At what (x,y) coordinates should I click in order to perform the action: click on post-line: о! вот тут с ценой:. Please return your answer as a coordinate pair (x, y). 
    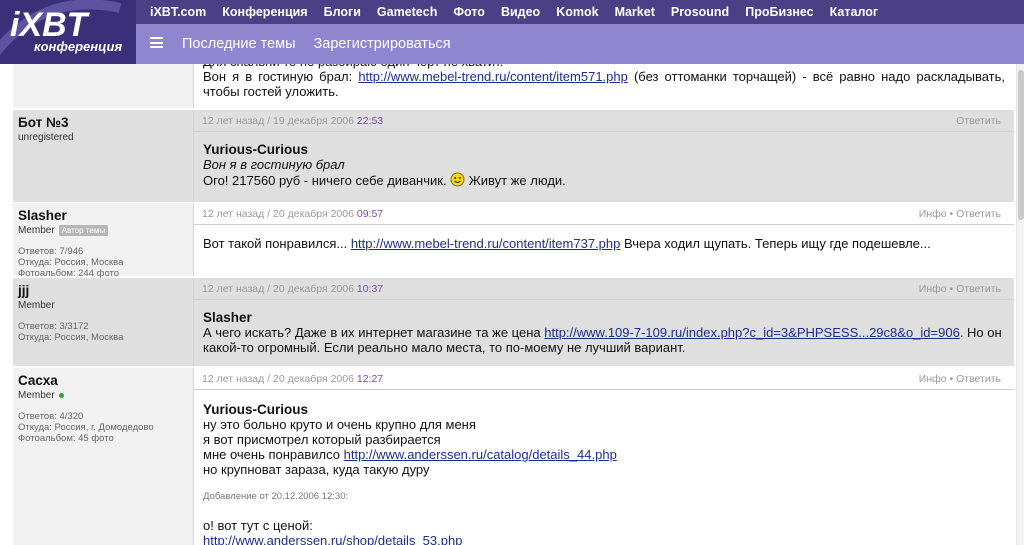
    Looking at the image, I should click on (258, 525).